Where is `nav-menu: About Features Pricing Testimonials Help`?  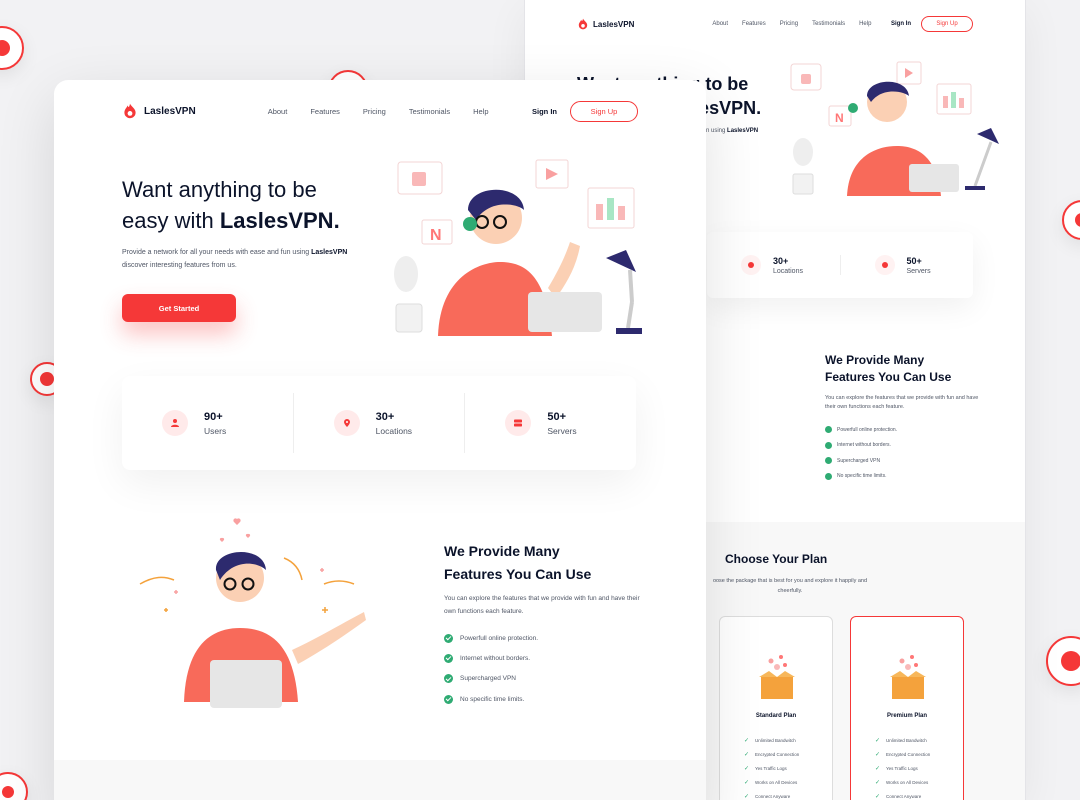
nav-menu: About Features Pricing Testimonials Help is located at coordinates (378, 111).